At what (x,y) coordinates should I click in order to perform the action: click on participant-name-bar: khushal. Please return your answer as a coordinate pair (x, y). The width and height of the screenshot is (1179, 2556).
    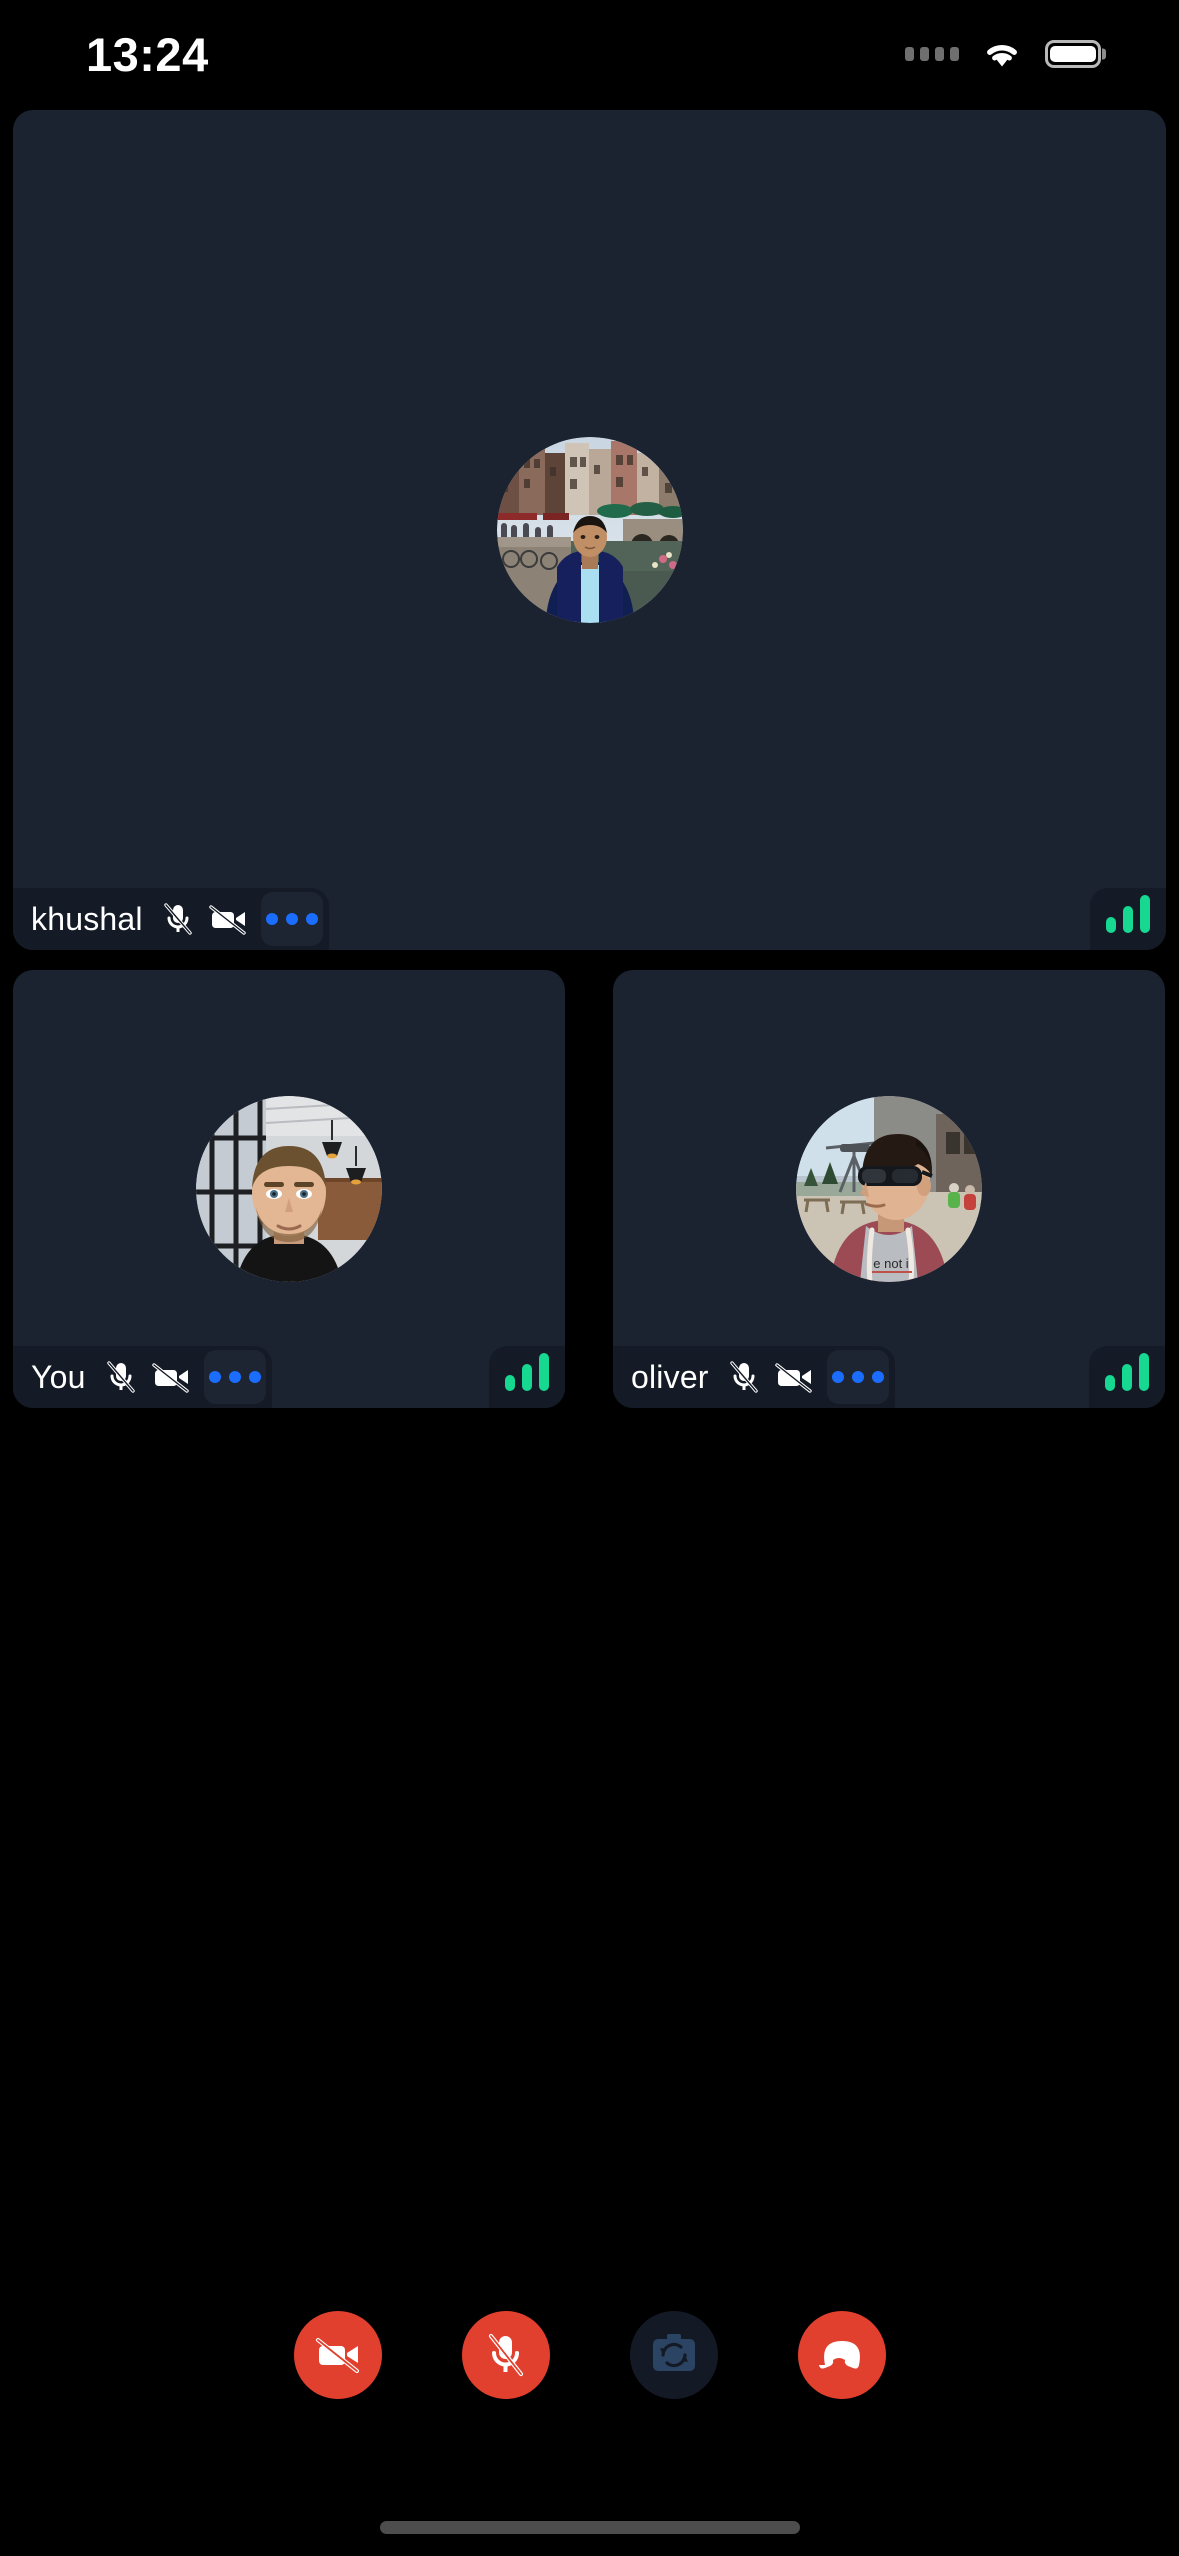
    Looking at the image, I should click on (171, 919).